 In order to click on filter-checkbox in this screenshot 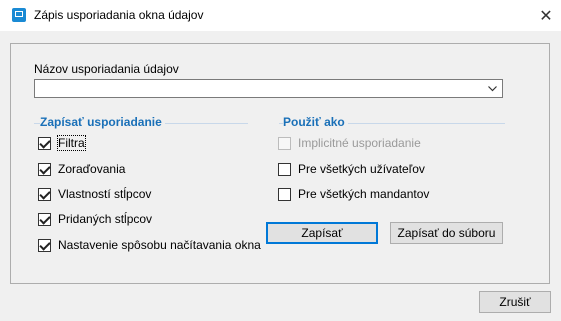, I will do `click(44, 143)`.